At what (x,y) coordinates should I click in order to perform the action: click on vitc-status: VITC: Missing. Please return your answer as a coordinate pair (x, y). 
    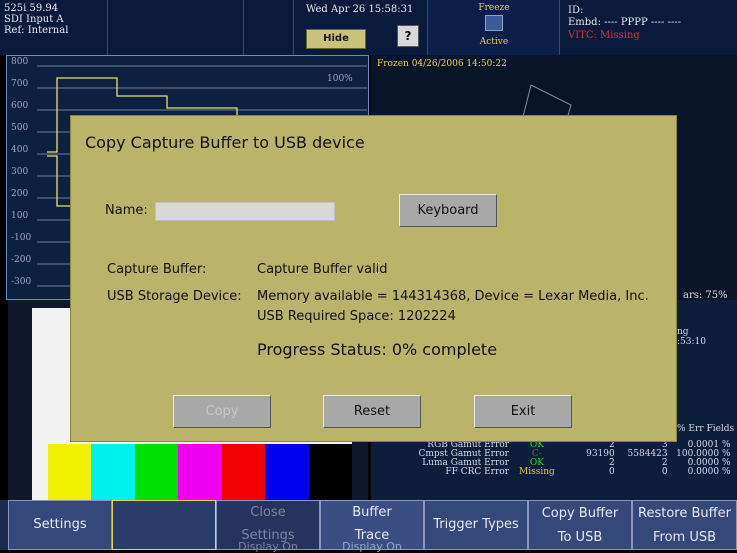
    Looking at the image, I should click on (604, 35).